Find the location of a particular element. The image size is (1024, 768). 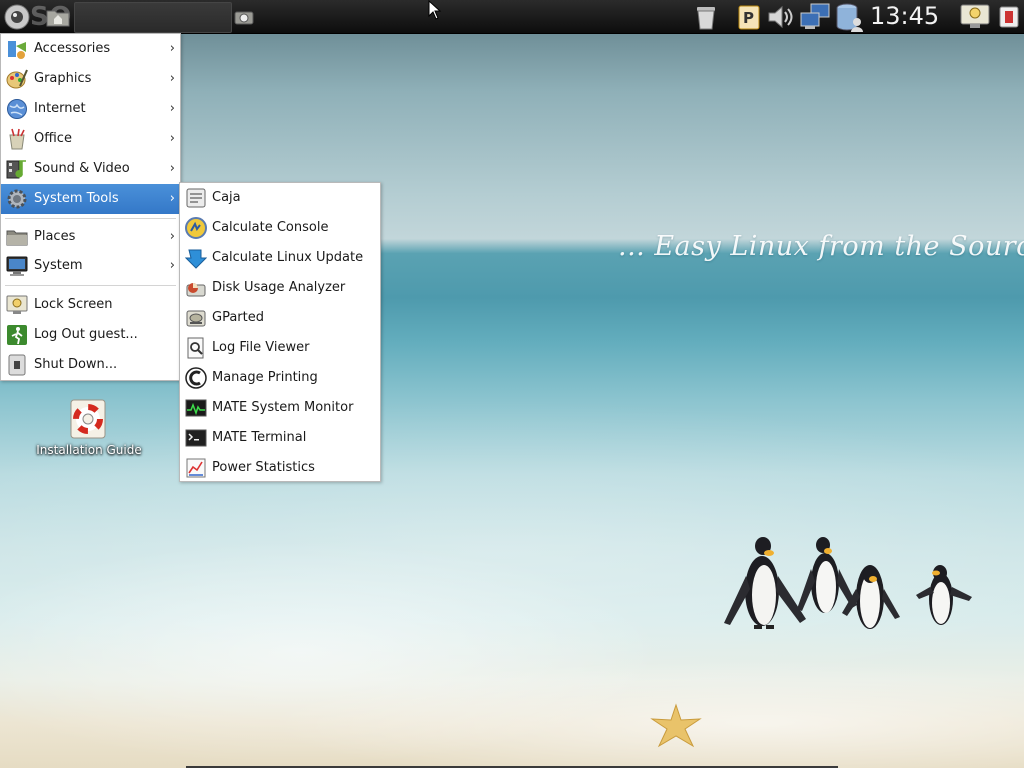

system-monitor-icon is located at coordinates (196, 408).